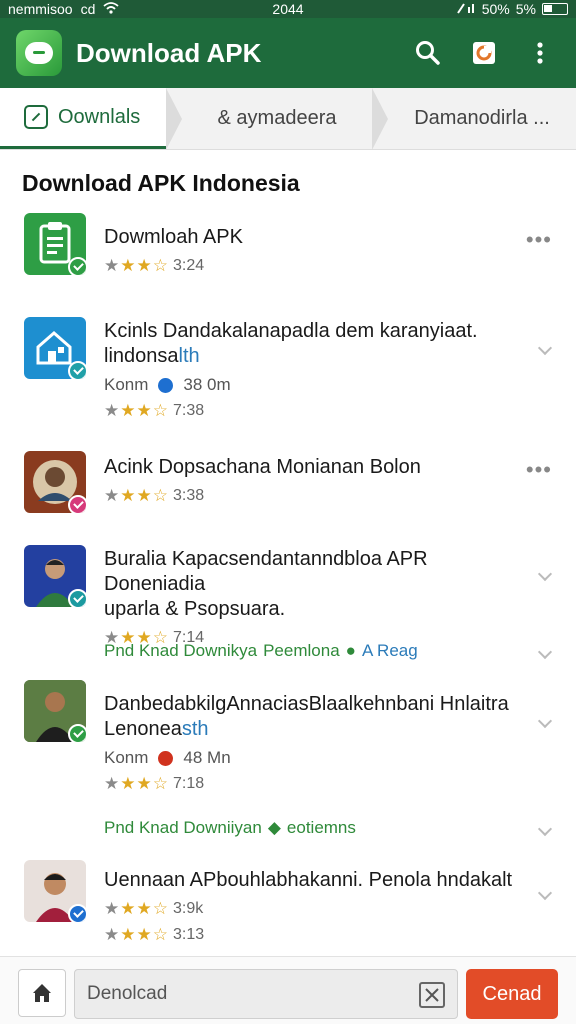 The image size is (576, 1024). I want to click on item-tagline: Pnd Knad Downikya Peemlona ● A Reag, so click(261, 651).